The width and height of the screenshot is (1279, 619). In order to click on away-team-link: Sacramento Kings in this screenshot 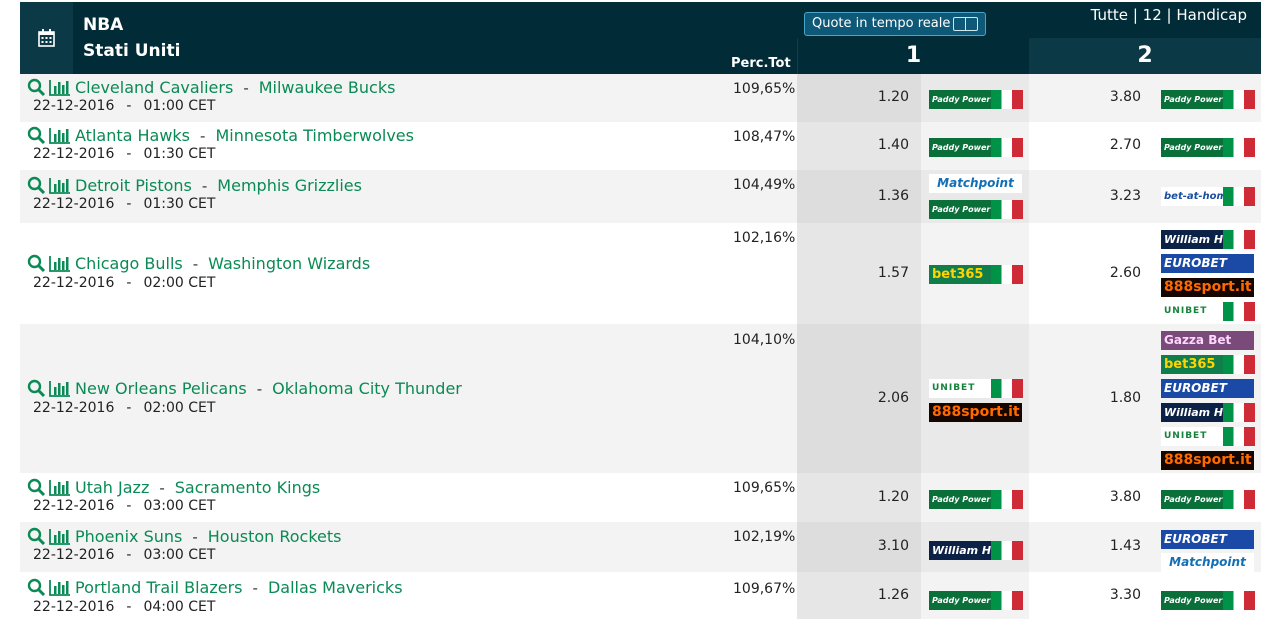, I will do `click(247, 487)`.